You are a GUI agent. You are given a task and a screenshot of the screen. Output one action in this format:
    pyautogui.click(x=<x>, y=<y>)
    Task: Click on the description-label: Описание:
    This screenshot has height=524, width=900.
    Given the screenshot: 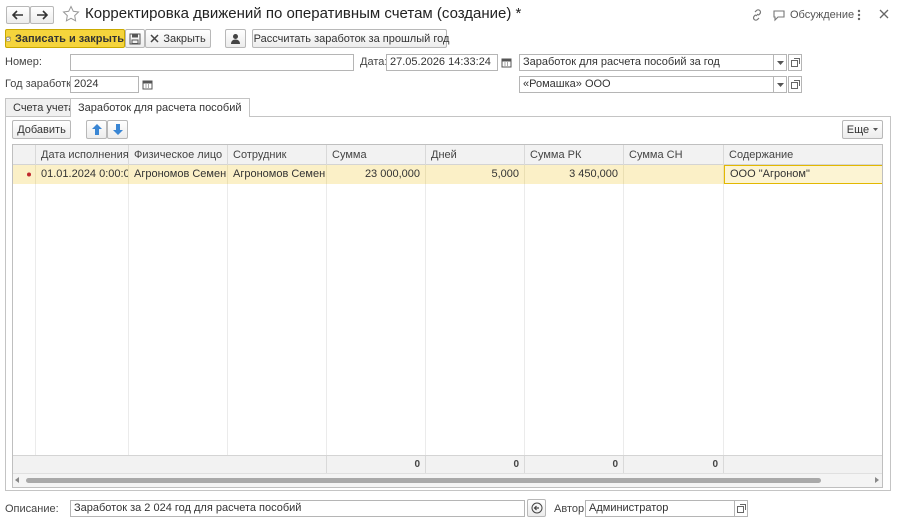 What is the action you would take?
    pyautogui.click(x=32, y=509)
    